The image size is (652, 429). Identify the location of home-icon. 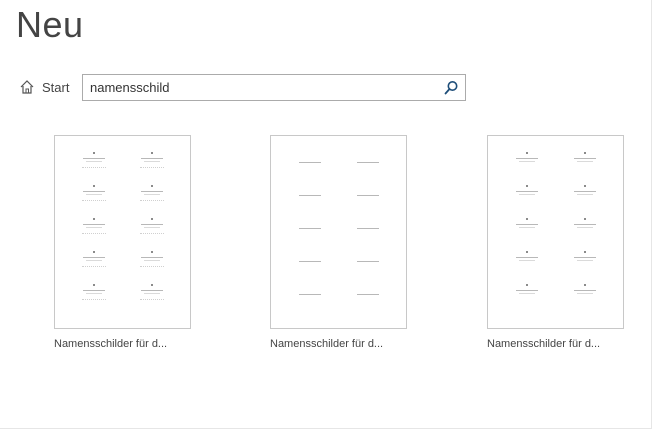
(27, 87).